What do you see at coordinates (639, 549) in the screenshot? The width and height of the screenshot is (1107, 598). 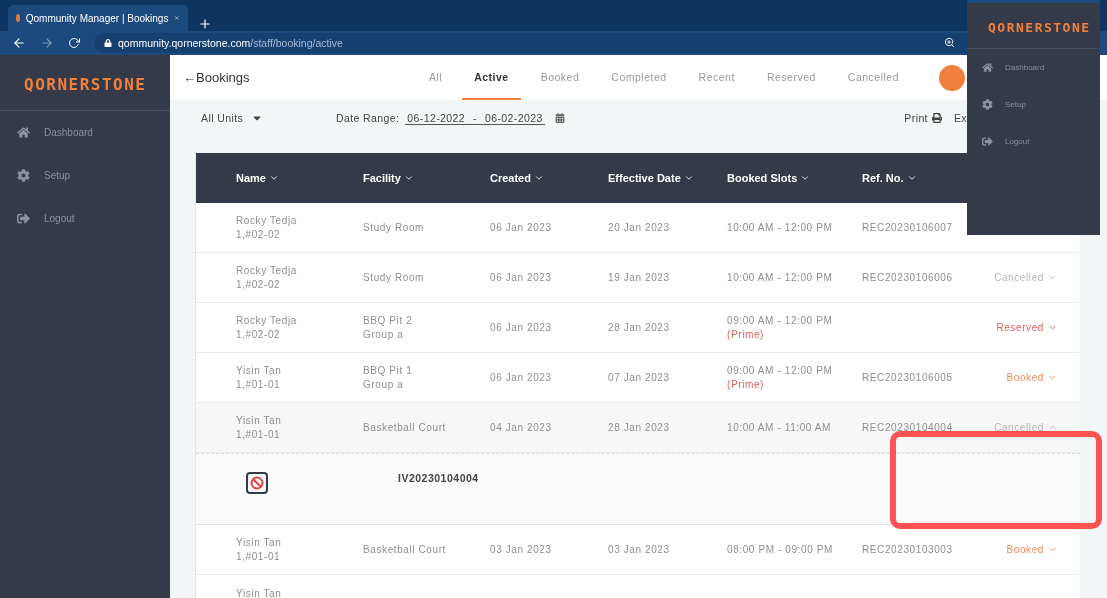 I see `effective-date-cell-text: 03 Jan 2023` at bounding box center [639, 549].